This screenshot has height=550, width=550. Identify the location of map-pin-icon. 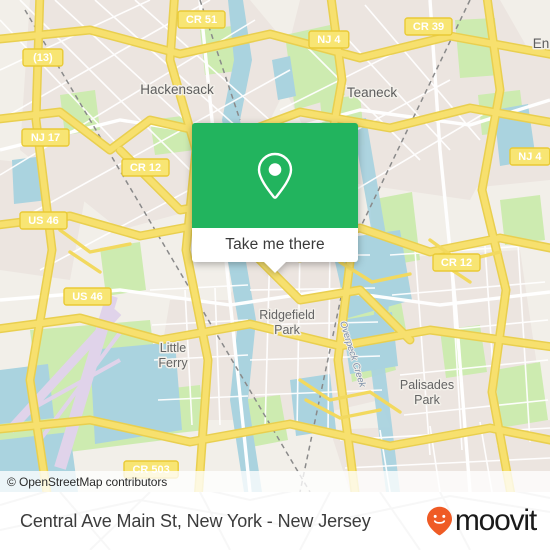
(275, 175).